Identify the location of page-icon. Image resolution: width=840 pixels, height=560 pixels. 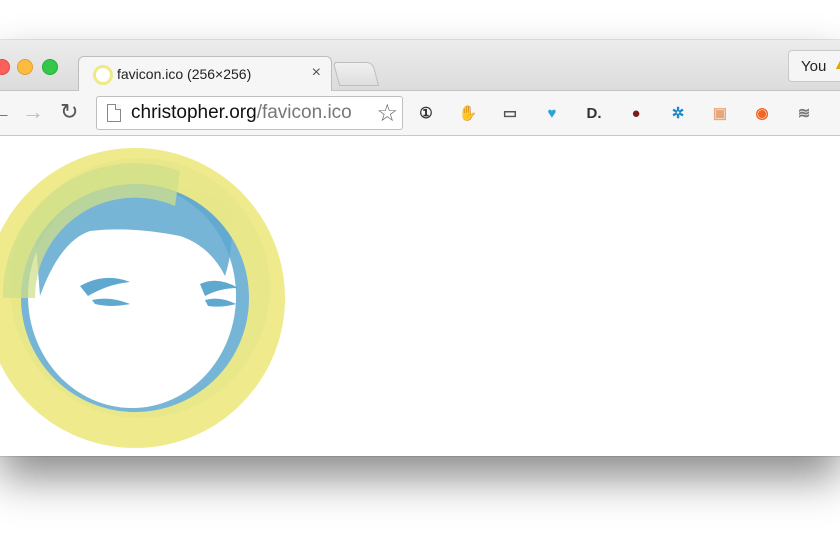
(114, 113).